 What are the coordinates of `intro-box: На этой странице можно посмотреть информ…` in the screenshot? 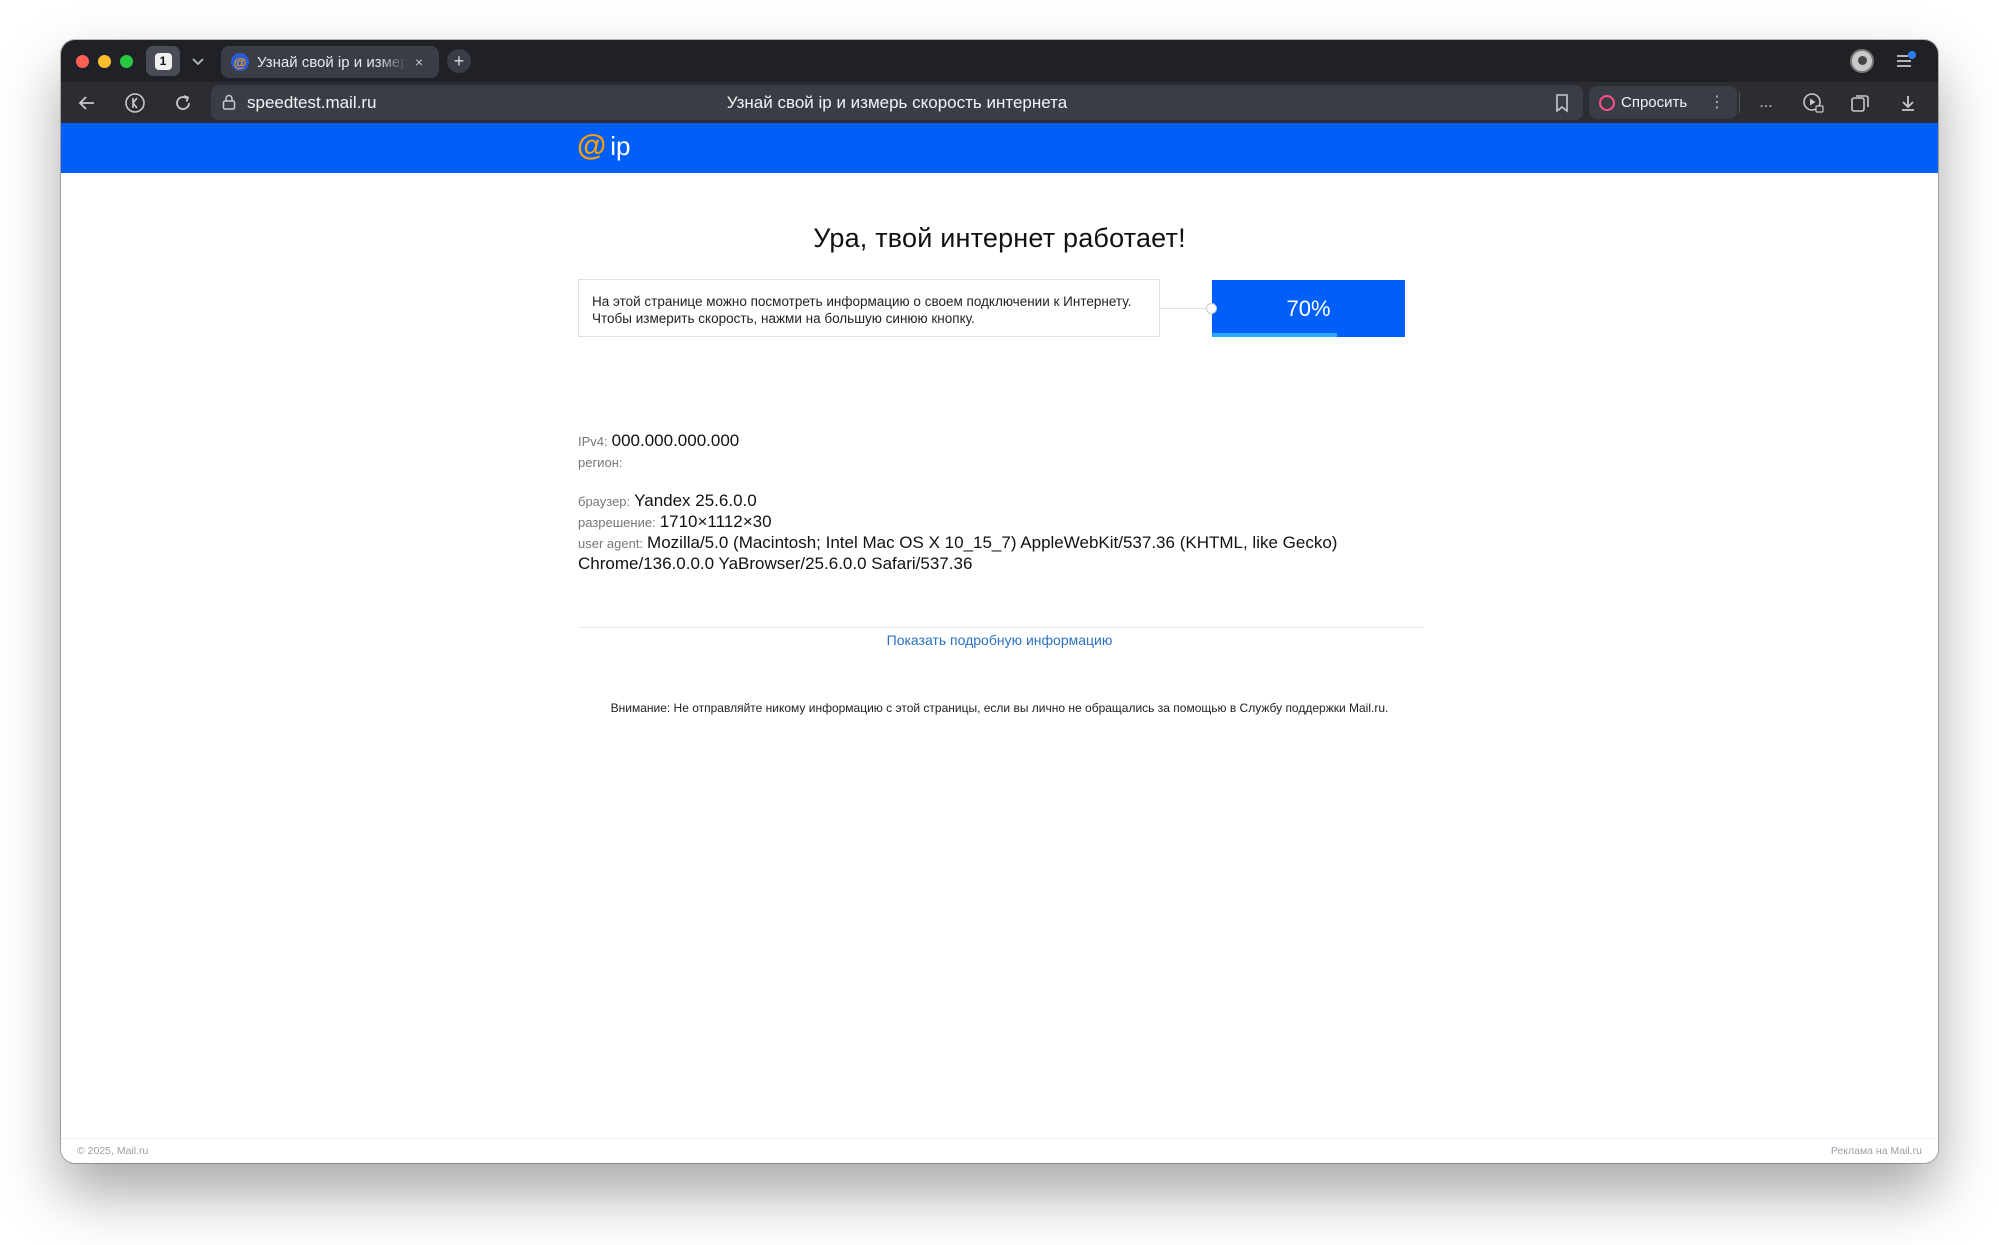 It's located at (869, 308).